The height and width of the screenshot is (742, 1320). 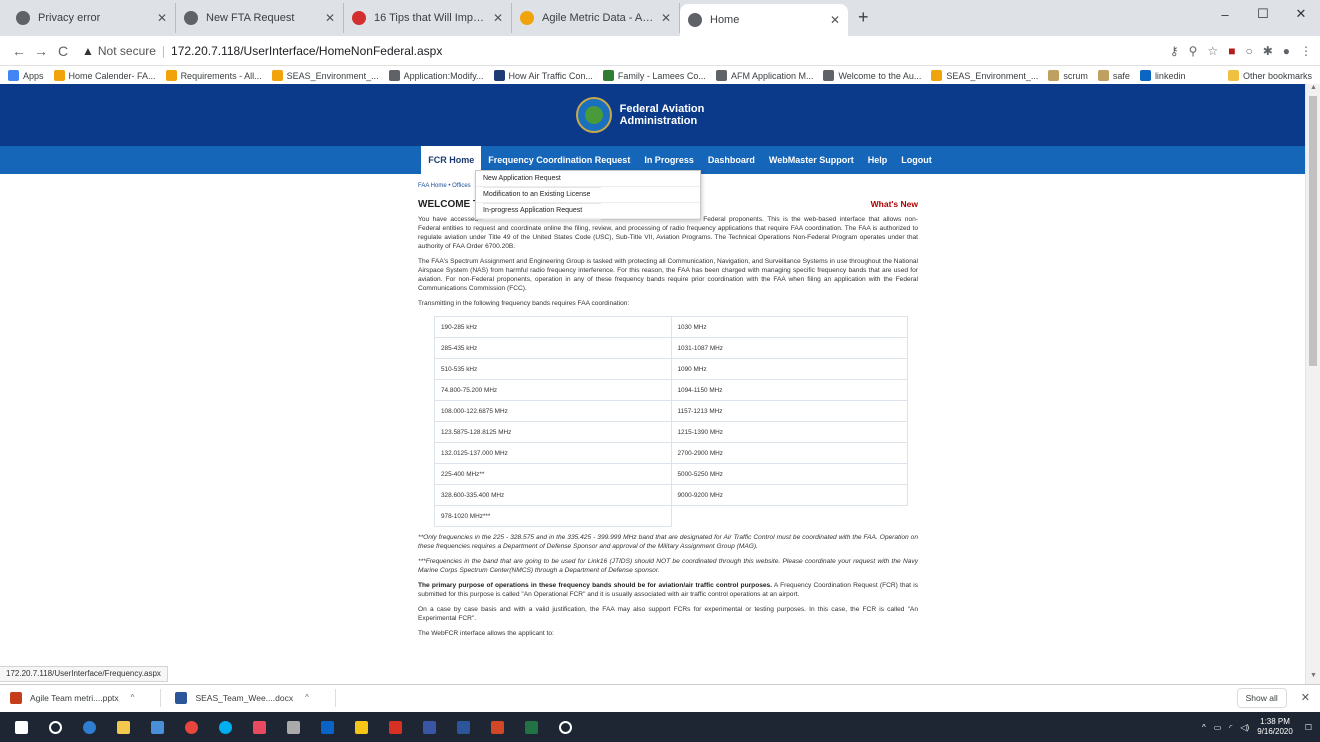 I want to click on close-window-button: ✕, so click(x=1301, y=14).